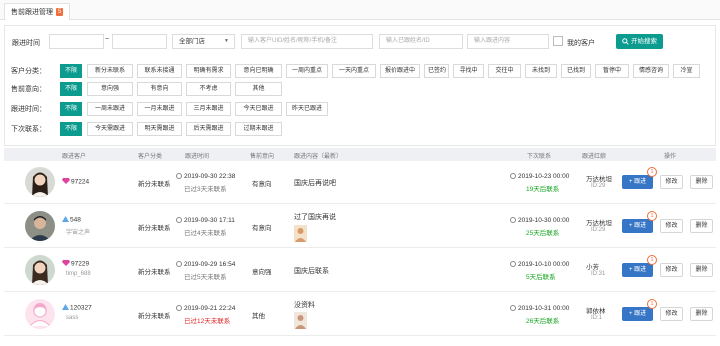  Describe the element at coordinates (208, 109) in the screenshot. I see `filter-chip: 三月未跟进` at that location.